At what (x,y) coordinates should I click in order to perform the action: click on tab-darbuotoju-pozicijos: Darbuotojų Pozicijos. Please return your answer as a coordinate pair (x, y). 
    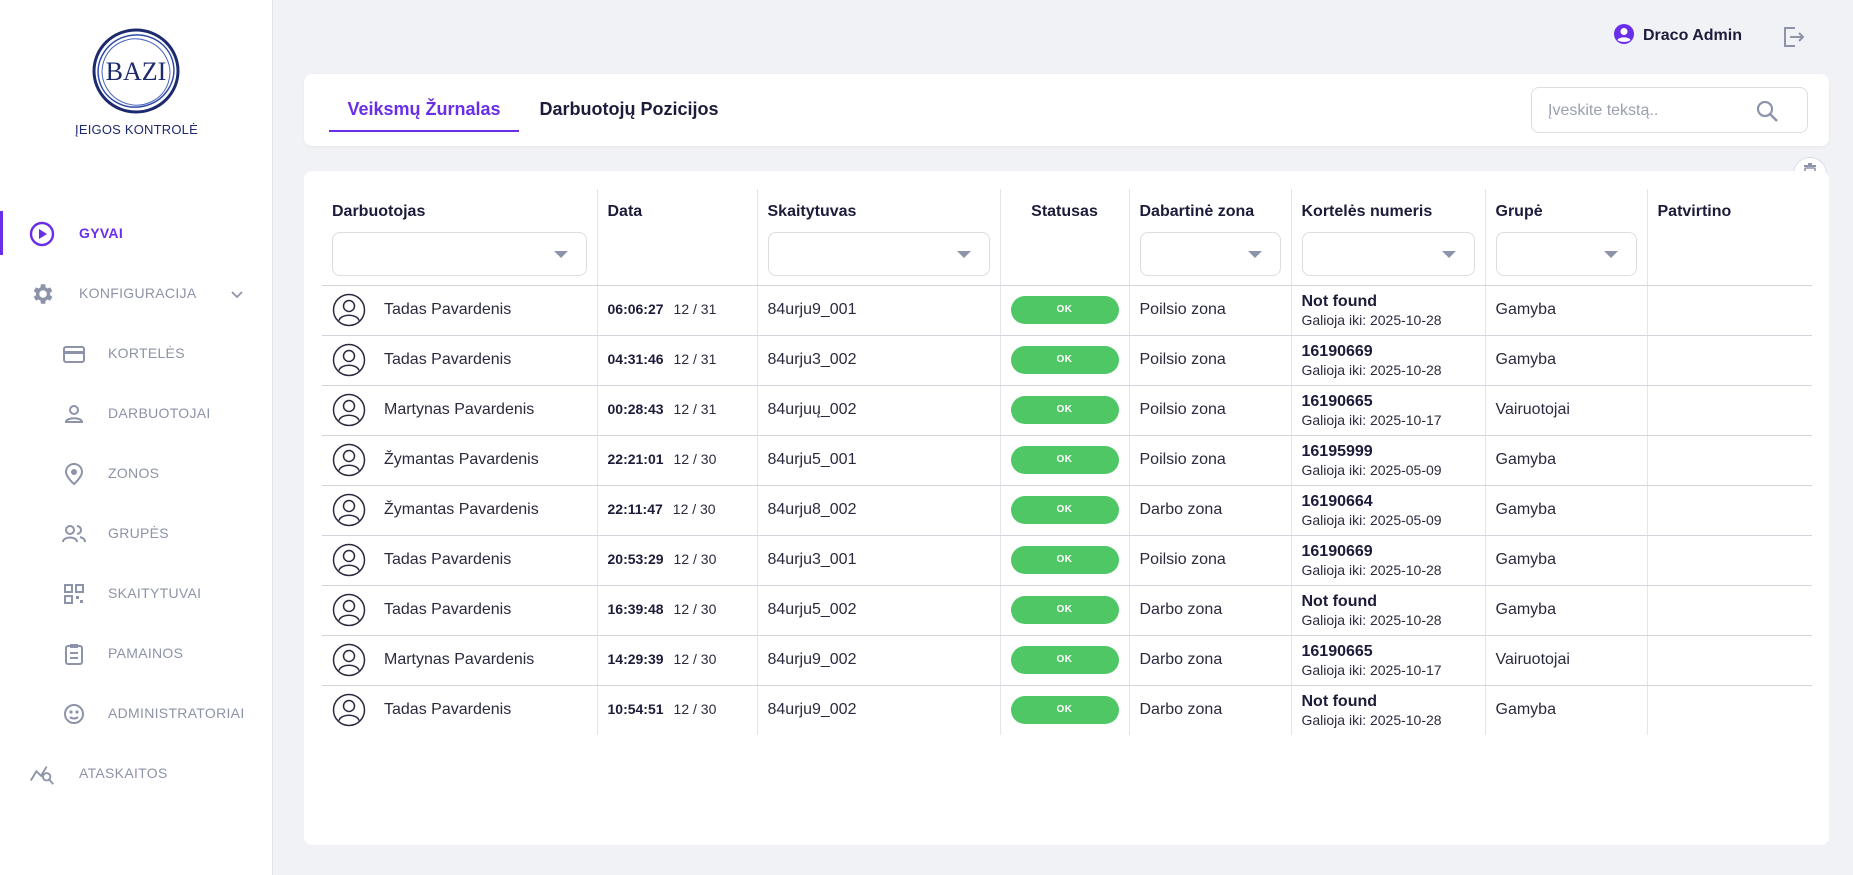
    Looking at the image, I should click on (629, 110).